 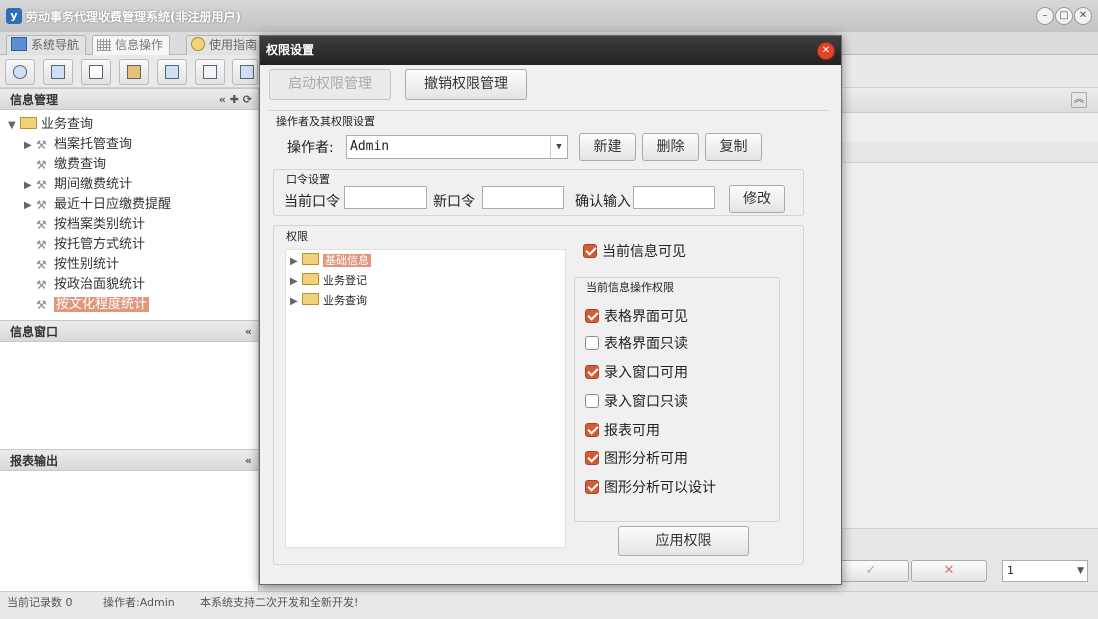 I want to click on expand-down-icon: ▼, so click(x=14, y=125).